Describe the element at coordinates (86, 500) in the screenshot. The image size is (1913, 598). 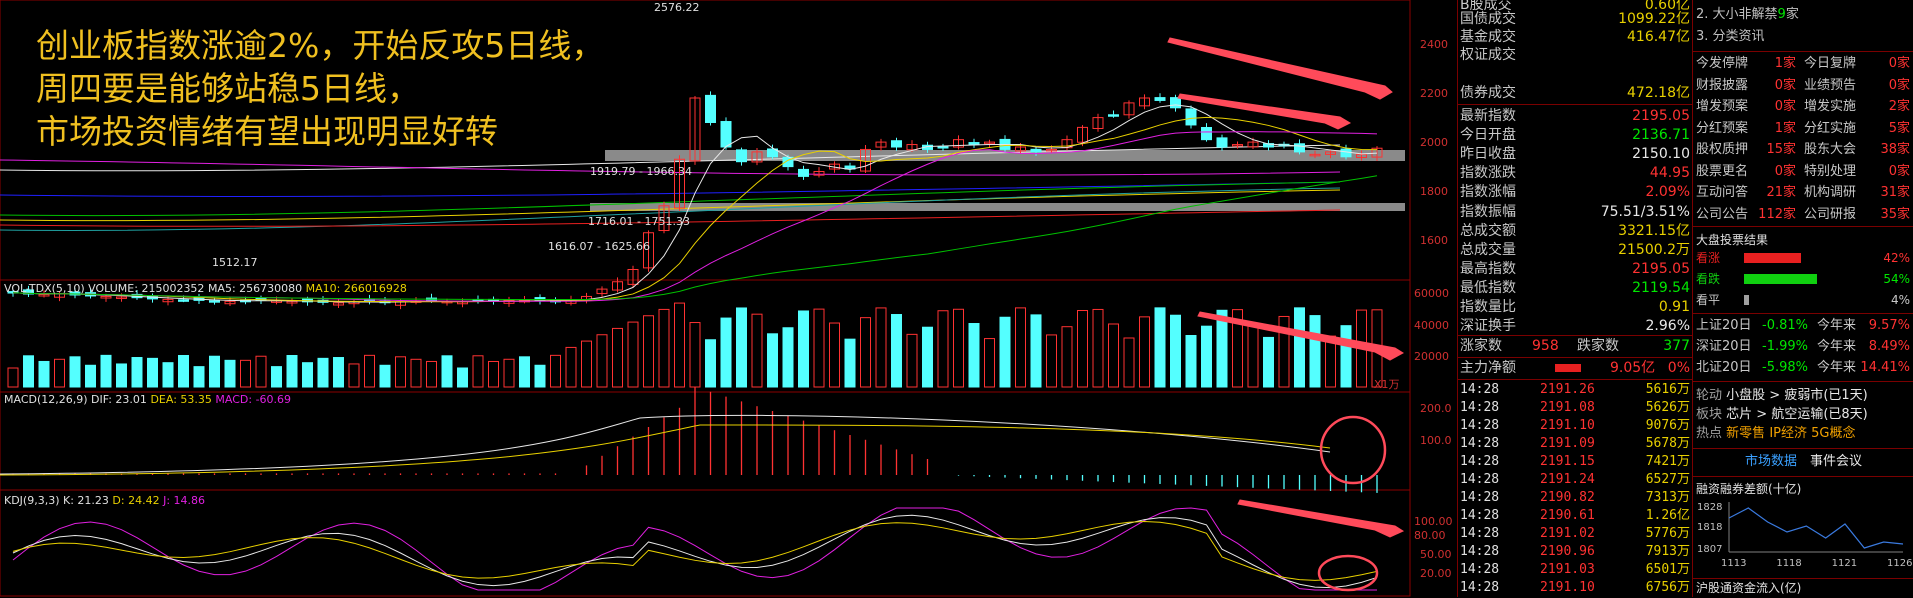
I see `kdj-k-label: K: 21.23` at that location.